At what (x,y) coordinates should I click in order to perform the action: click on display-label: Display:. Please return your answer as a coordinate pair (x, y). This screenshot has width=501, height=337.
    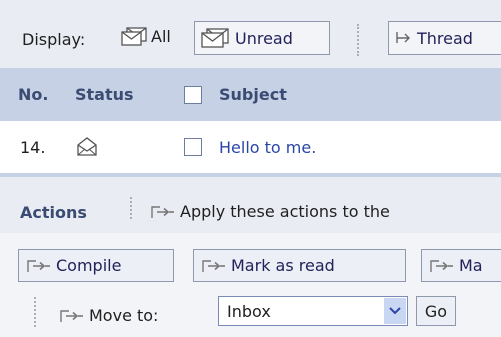
    Looking at the image, I should click on (54, 39).